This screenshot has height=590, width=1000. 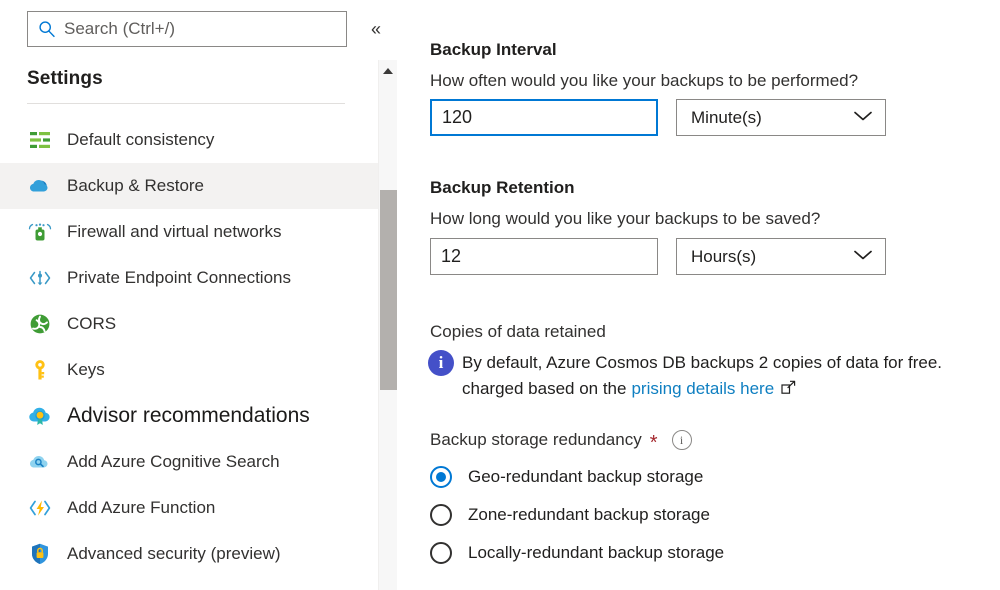 I want to click on backup-retention-unit-select: Hours(s), so click(x=781, y=256).